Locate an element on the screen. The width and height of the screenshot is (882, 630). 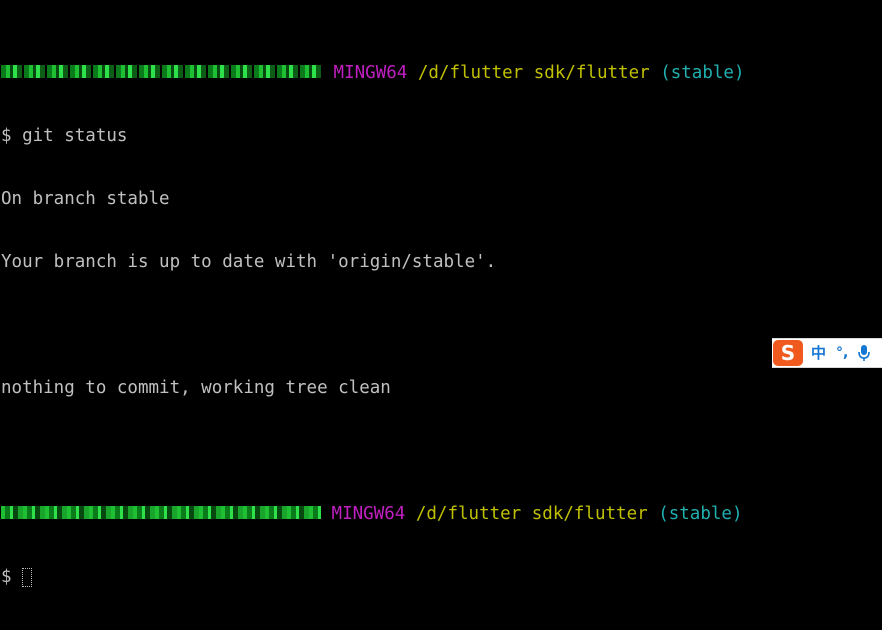
input-line: $ is located at coordinates (373, 577).